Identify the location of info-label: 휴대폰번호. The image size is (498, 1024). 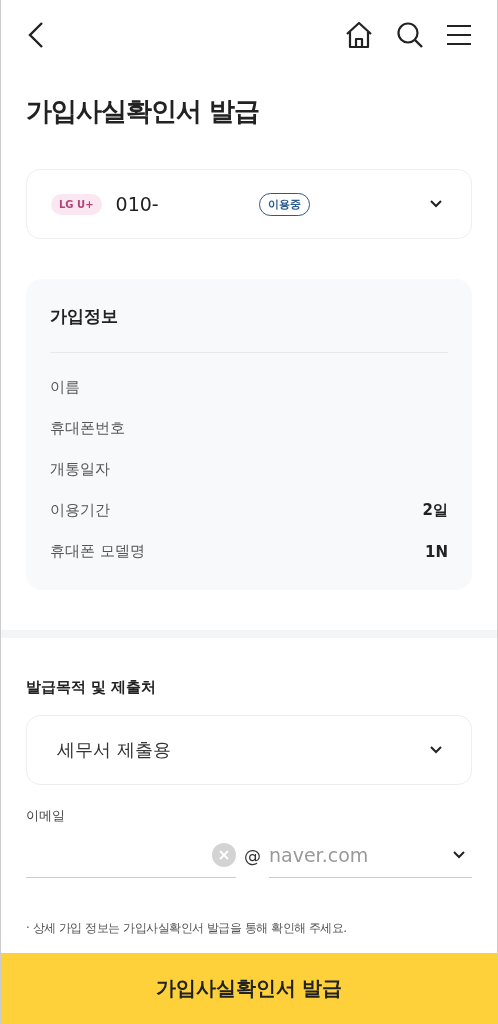
(87, 428).